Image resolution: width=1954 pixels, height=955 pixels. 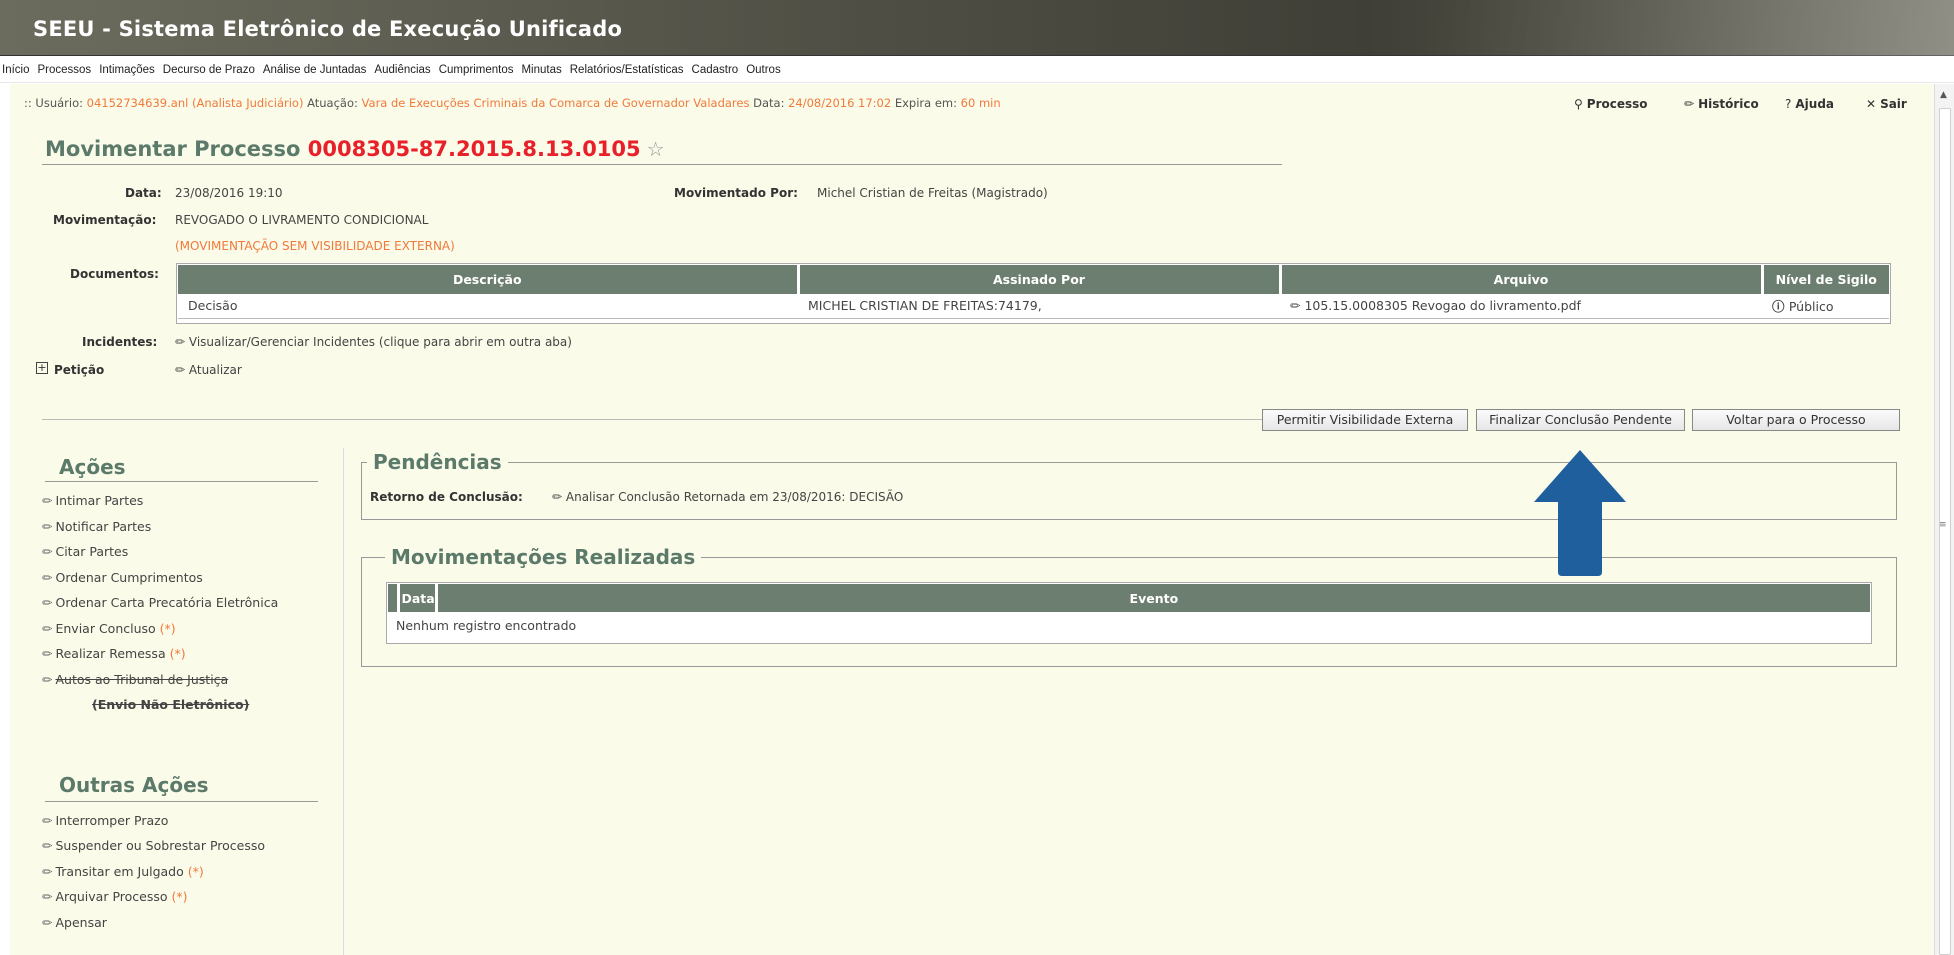 What do you see at coordinates (153, 845) in the screenshot?
I see `action-suspender-processo: ✏ Suspender ou Sobrestar Processo` at bounding box center [153, 845].